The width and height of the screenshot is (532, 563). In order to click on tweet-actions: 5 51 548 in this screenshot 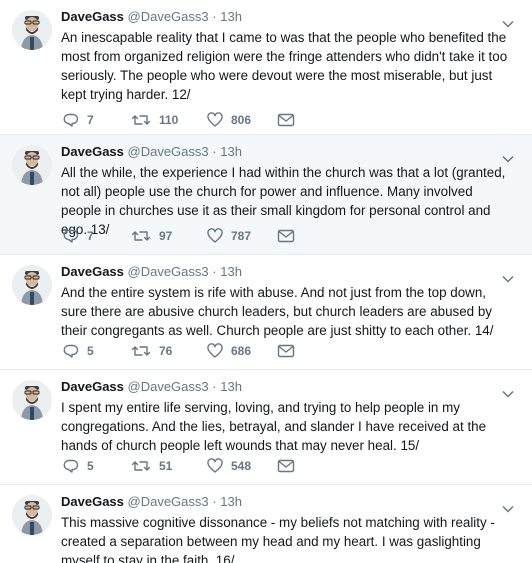, I will do `click(211, 466)`.